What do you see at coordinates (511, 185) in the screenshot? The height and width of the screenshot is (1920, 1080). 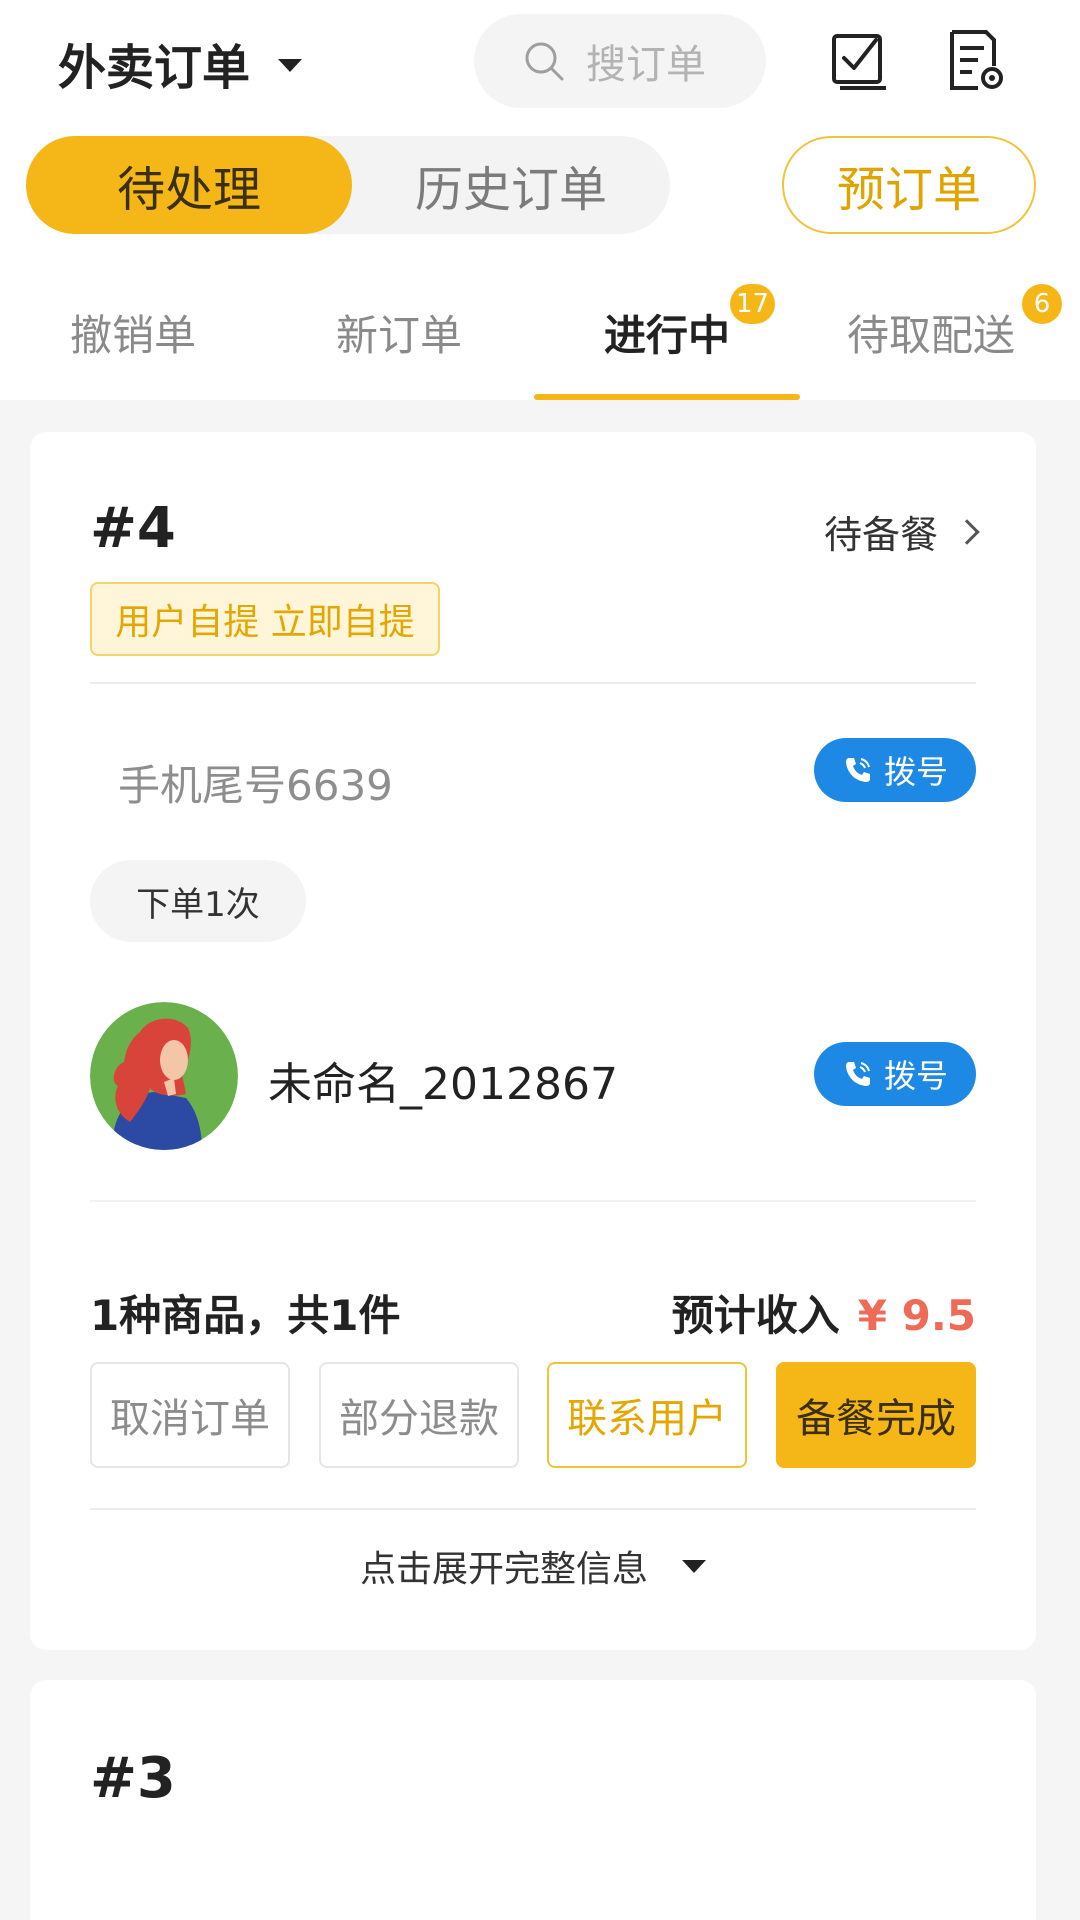 I see `segment-history: 历史订单` at bounding box center [511, 185].